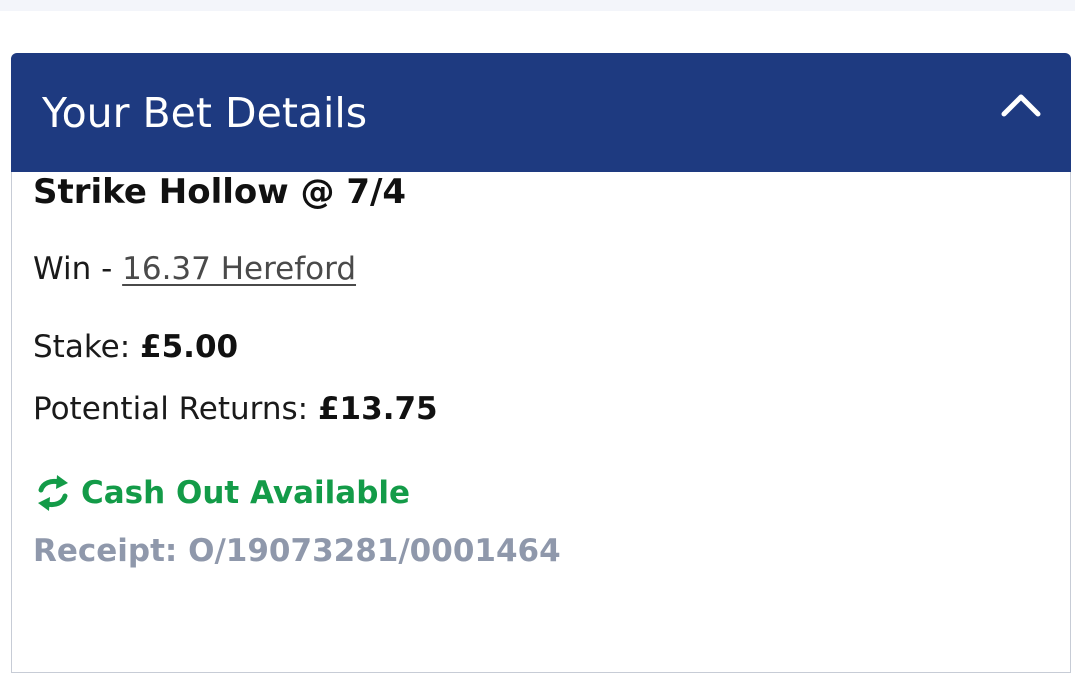 The height and width of the screenshot is (673, 1075). Describe the element at coordinates (377, 409) in the screenshot. I see `returns-value: £13.75` at that location.